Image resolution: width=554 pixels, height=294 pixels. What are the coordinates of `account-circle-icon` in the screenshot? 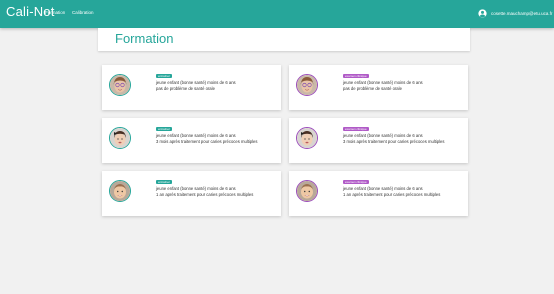 It's located at (482, 13).